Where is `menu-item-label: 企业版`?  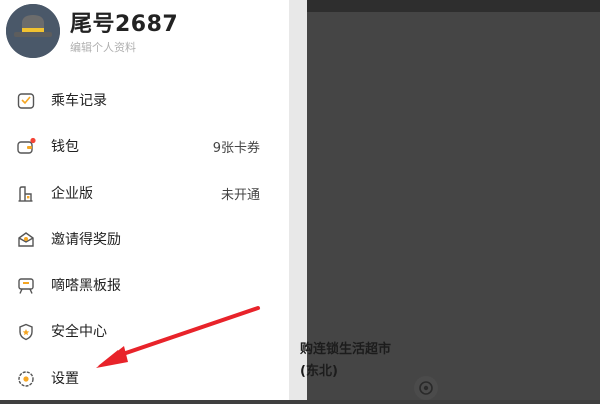
menu-item-label: 企业版 is located at coordinates (72, 193).